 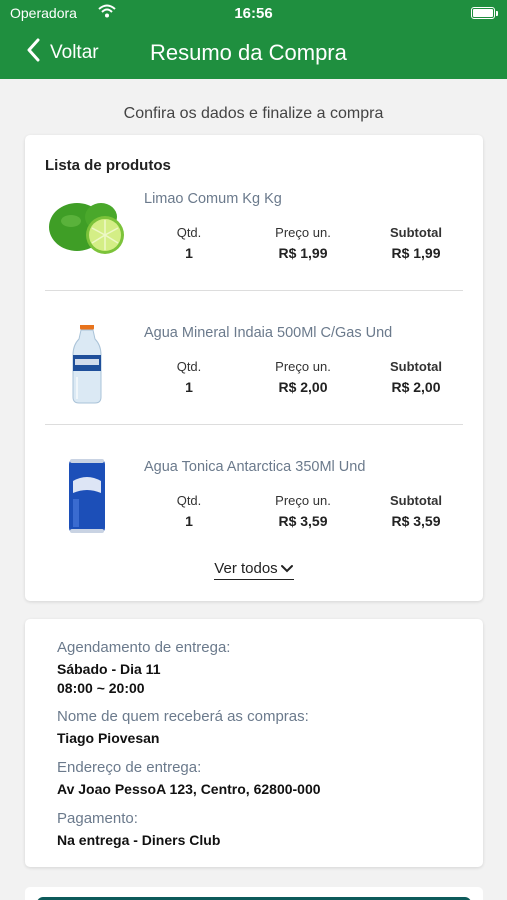 I want to click on bottom-card, so click(x=254, y=893).